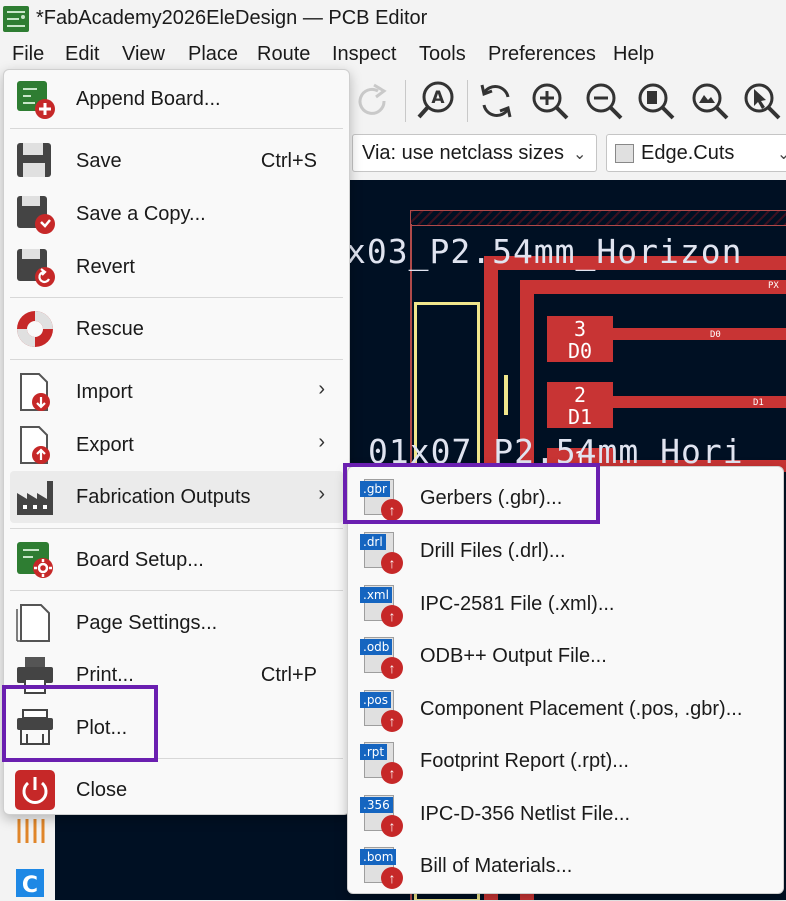  I want to click on trace-net-label: D1, so click(758, 403).